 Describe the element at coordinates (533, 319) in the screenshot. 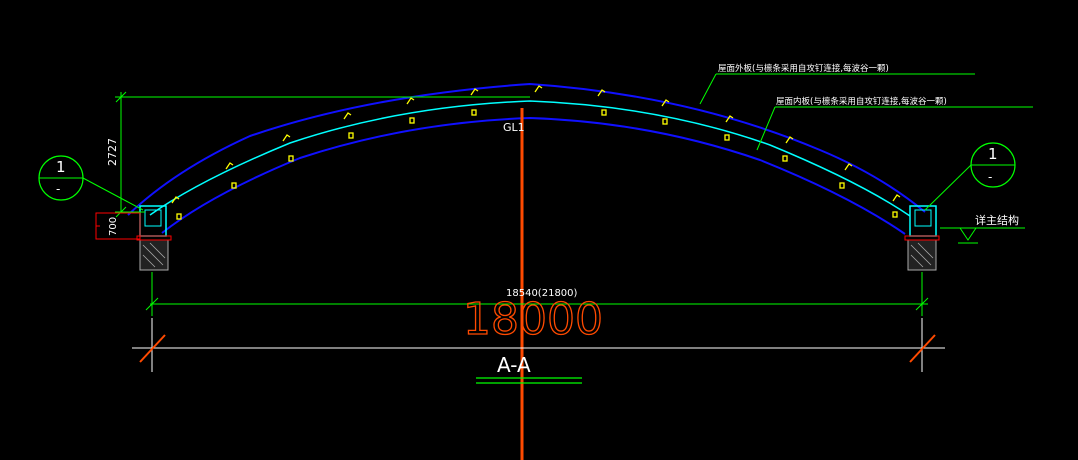

I see `span-big-text: 18000` at that location.